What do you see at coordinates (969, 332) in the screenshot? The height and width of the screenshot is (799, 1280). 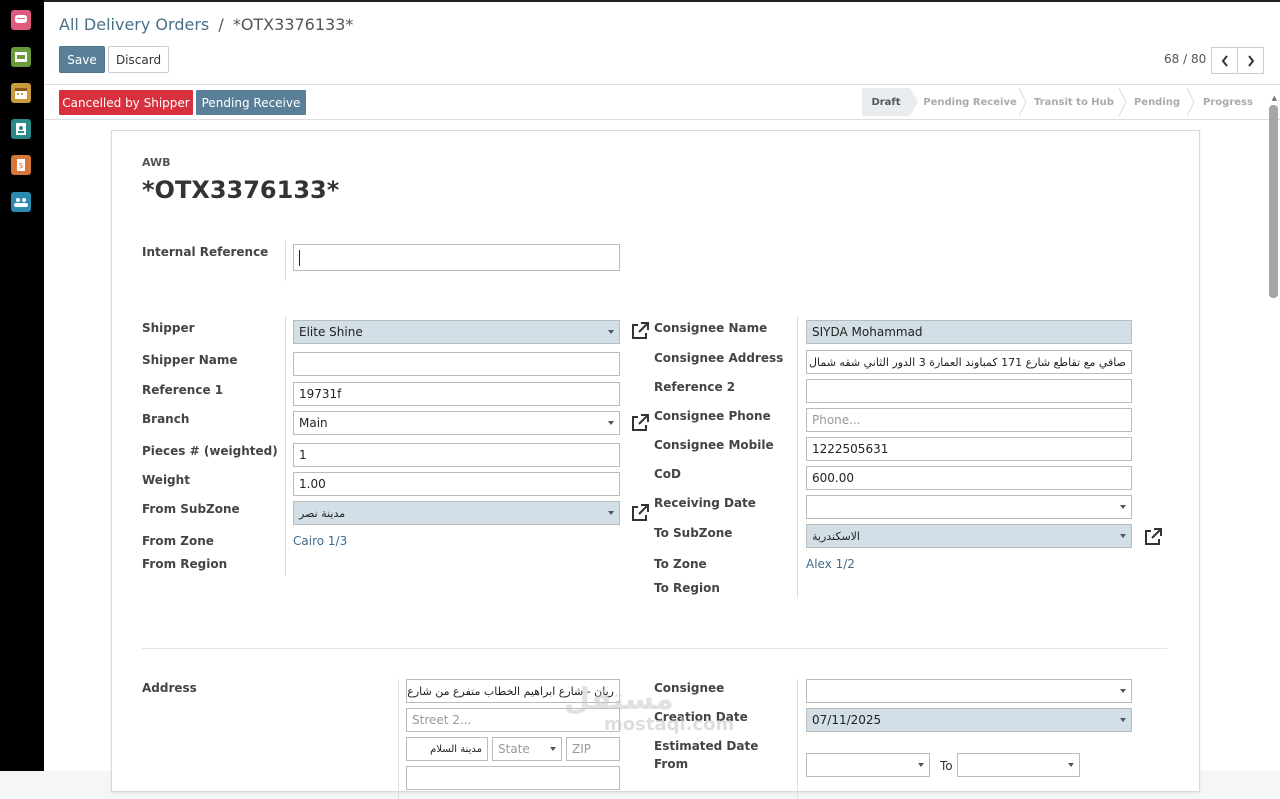 I see `consignee-name-input: SIYDA Mohammad` at bounding box center [969, 332].